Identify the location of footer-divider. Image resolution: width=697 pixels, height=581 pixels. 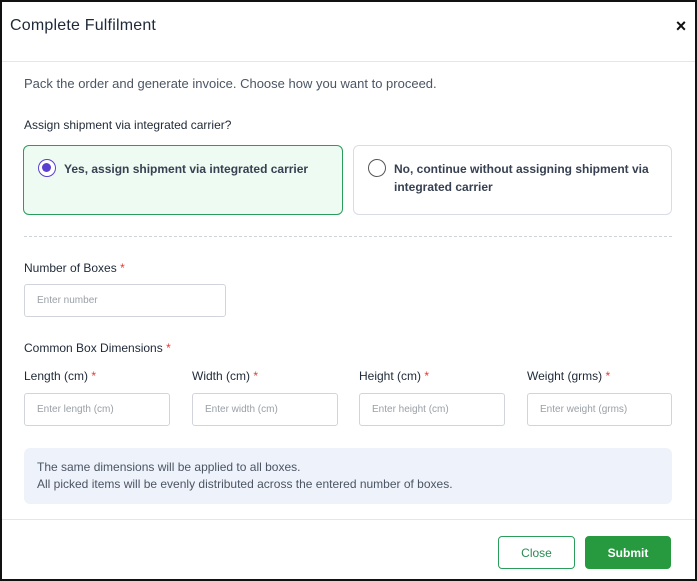
(348, 519).